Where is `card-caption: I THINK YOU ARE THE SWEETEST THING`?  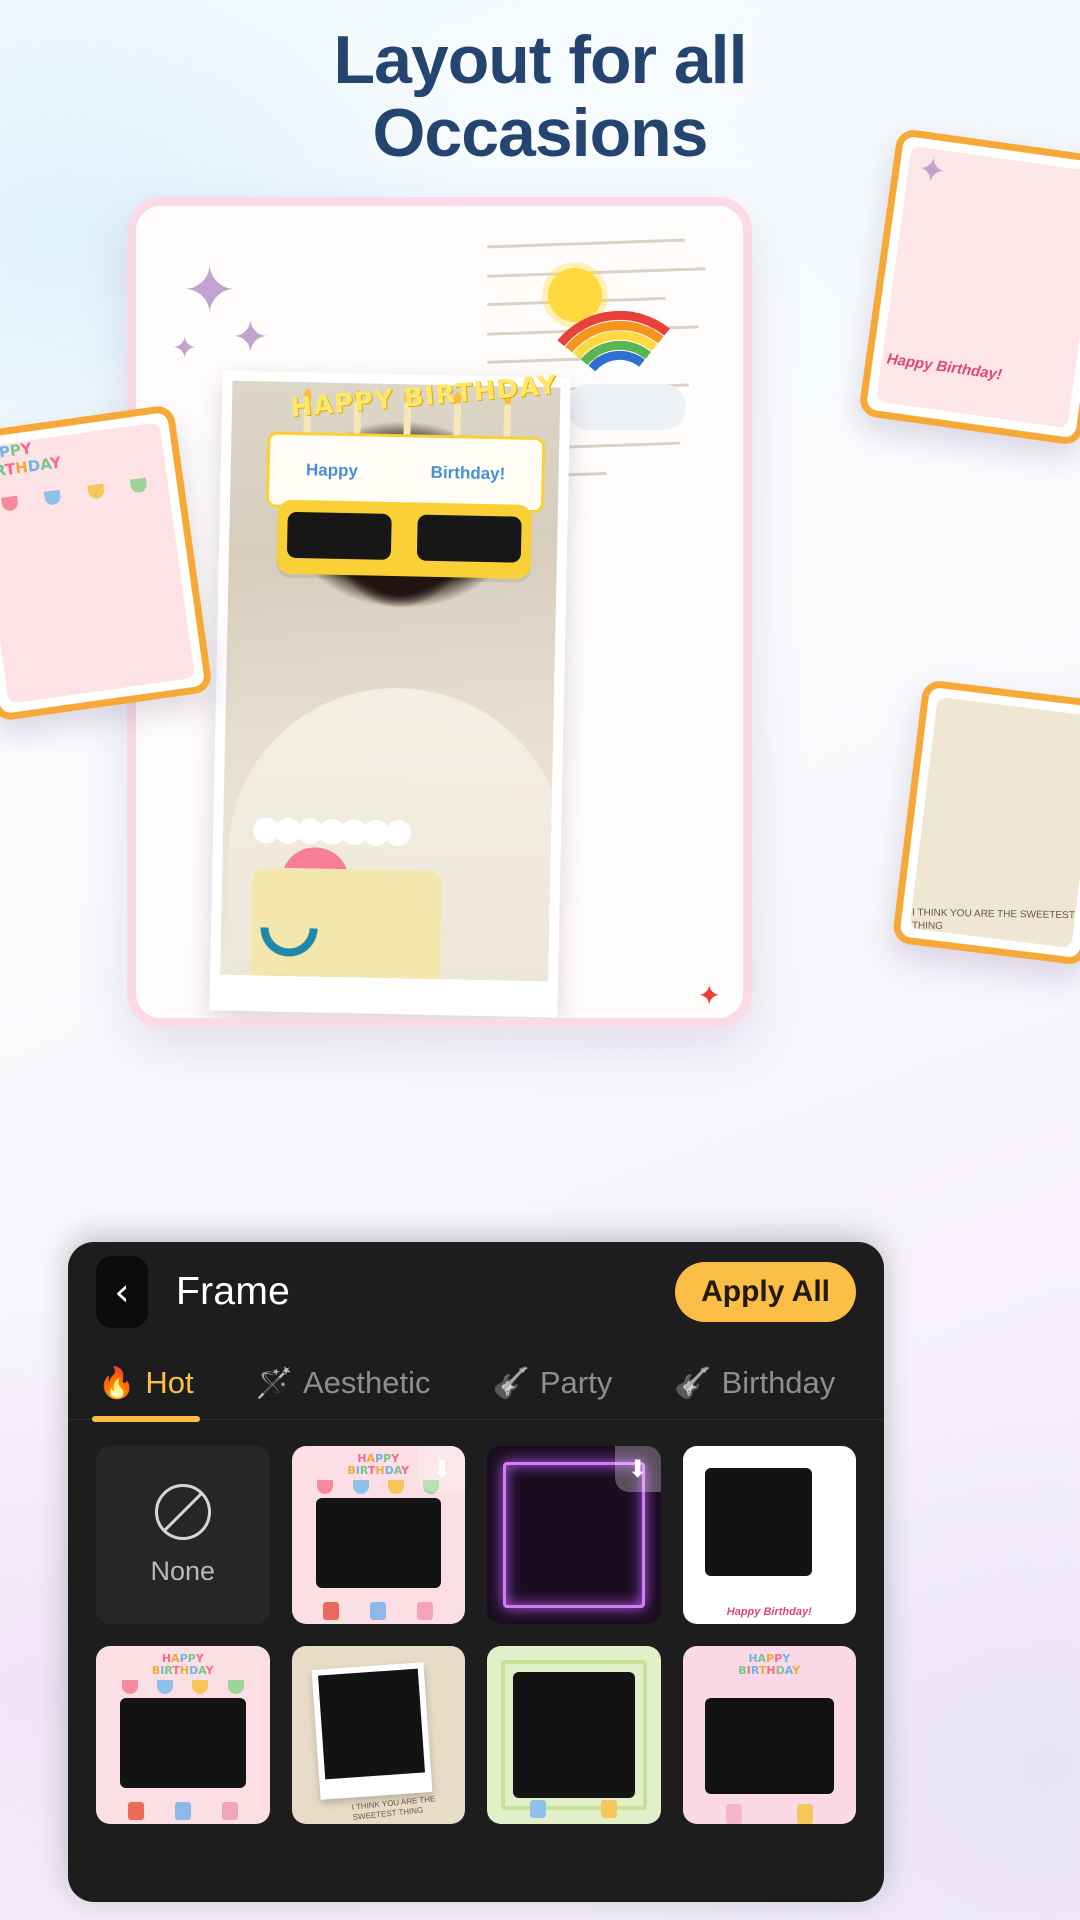
card-caption: I THINK YOU ARE THE SWEETEST THING is located at coordinates (993, 919).